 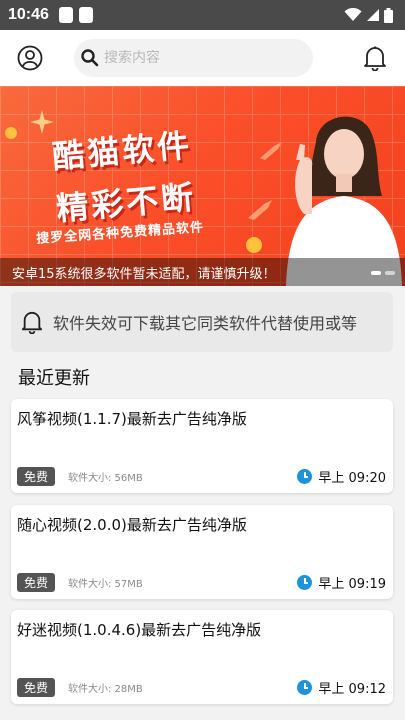 I want to click on profile-button, so click(x=30, y=58).